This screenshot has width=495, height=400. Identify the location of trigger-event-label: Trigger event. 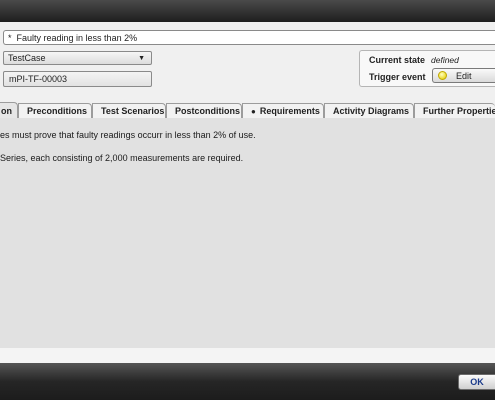
(397, 77).